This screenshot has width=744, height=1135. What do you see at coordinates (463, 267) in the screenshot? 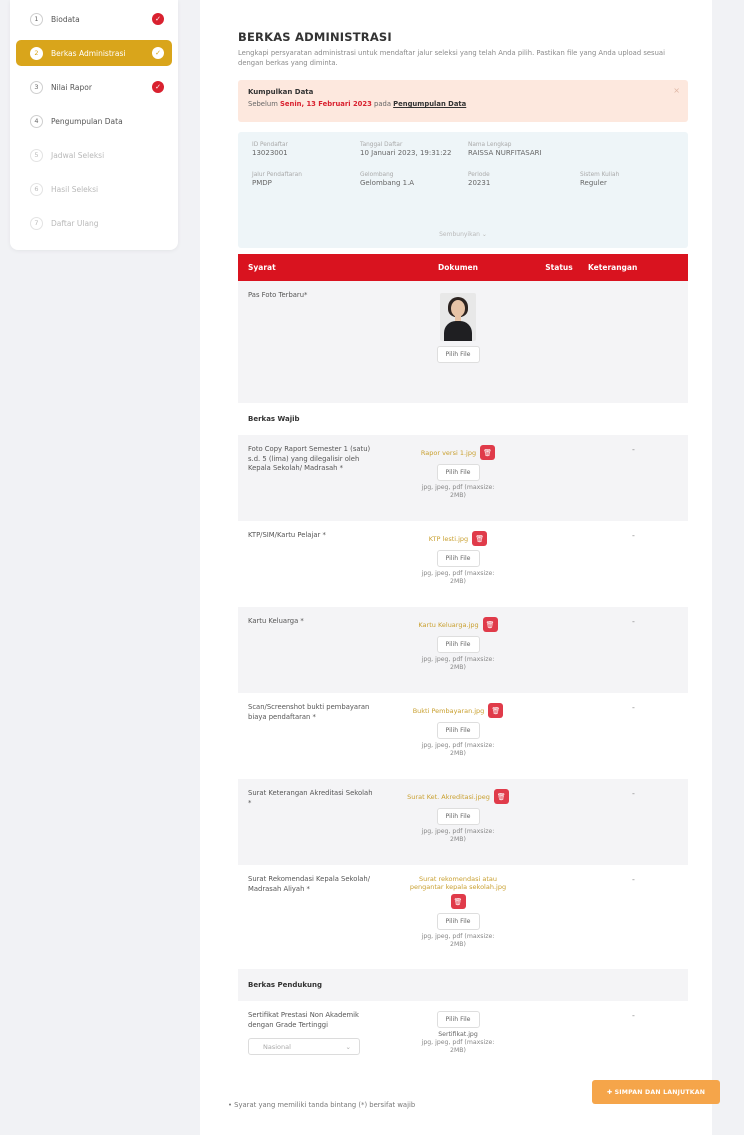
I see `table-header: Syarat Dokumen Status Keterangan` at bounding box center [463, 267].